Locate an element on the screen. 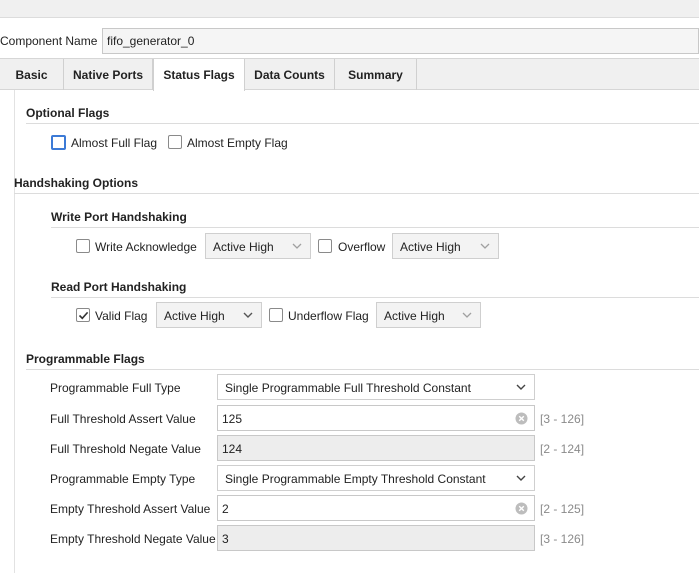  overflow-polarity-select: Active High is located at coordinates (445, 246).